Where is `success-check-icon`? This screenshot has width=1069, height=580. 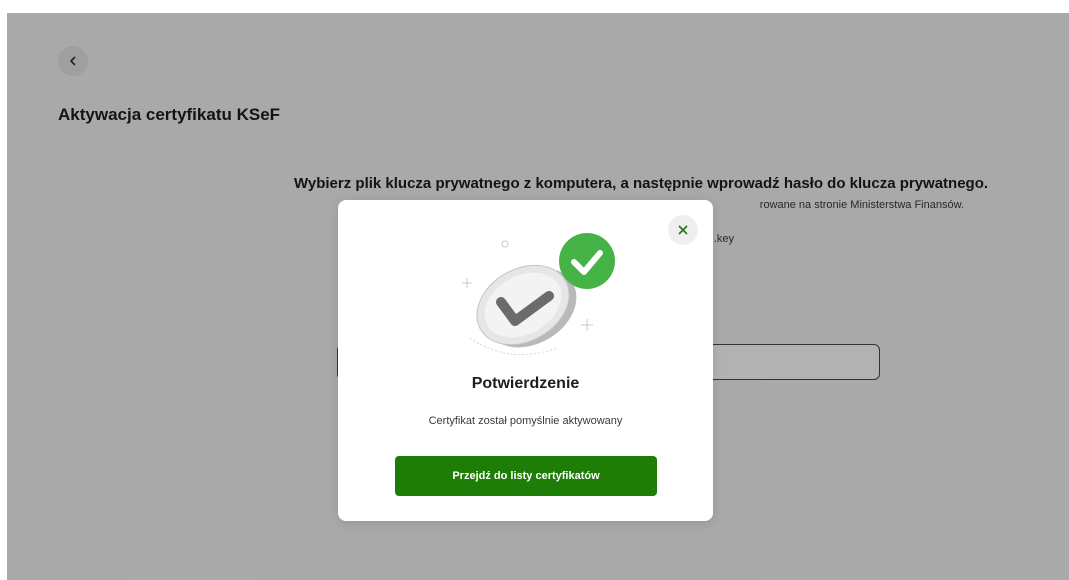 success-check-icon is located at coordinates (538, 294).